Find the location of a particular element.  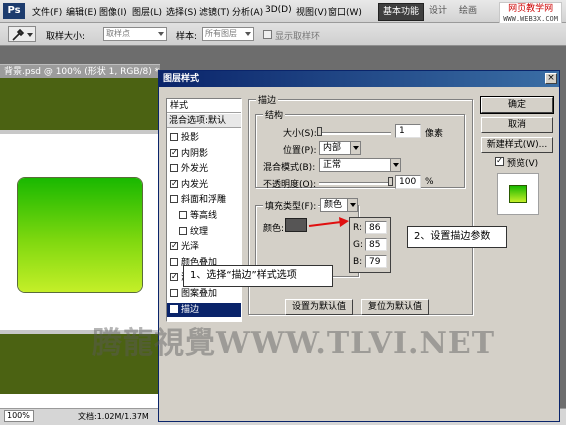

green-rounded-shape is located at coordinates (80, 235).